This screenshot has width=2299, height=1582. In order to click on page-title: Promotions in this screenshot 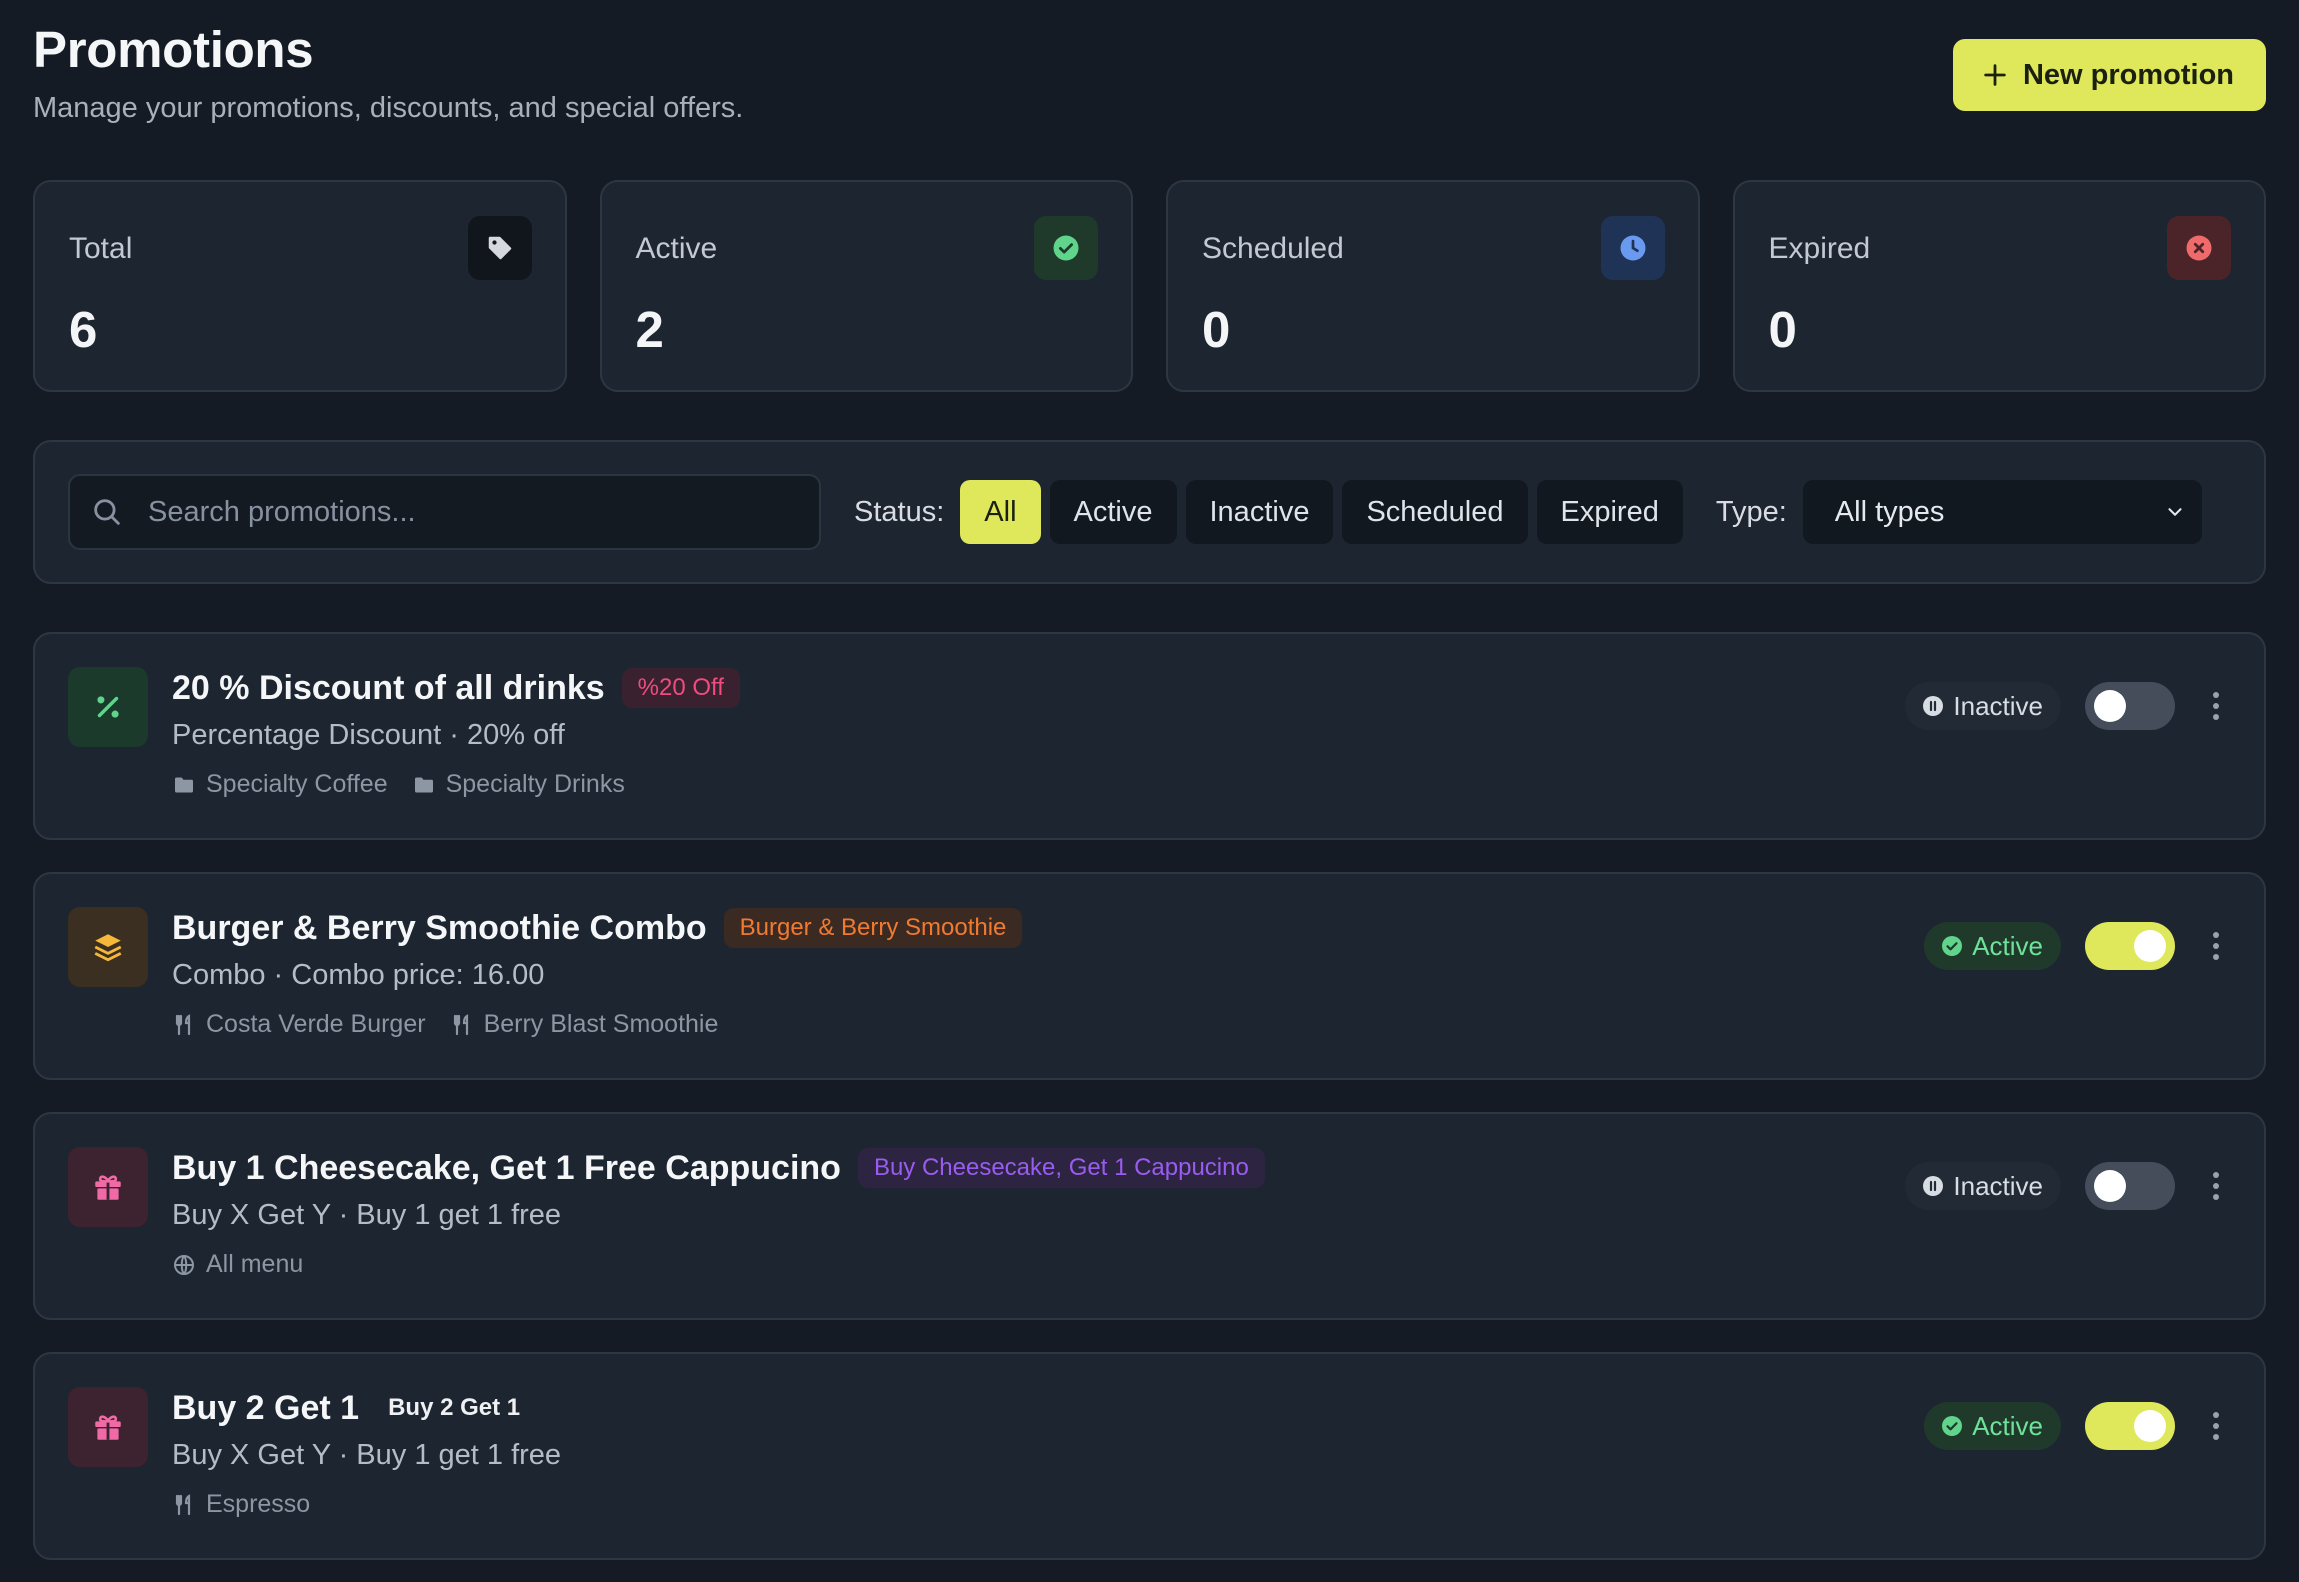, I will do `click(173, 49)`.